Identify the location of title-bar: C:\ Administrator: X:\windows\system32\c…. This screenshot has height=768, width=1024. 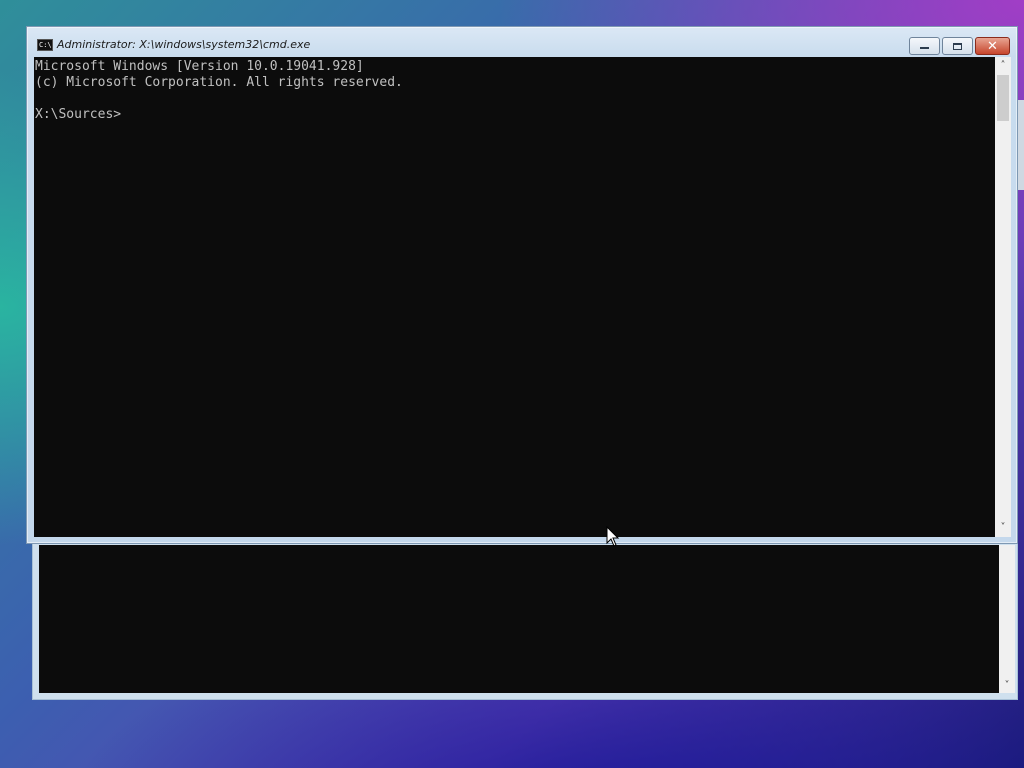
(522, 42).